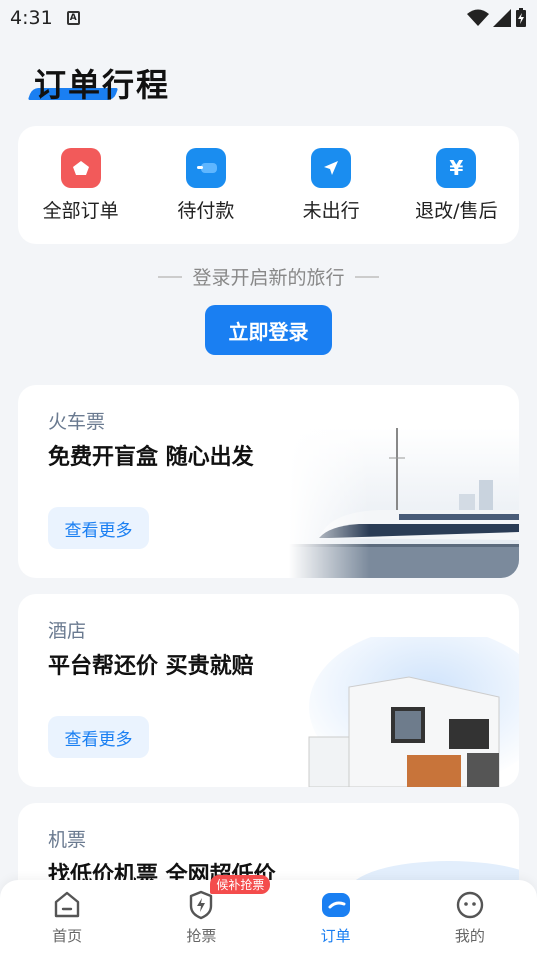  I want to click on login-button: 立即登录, so click(268, 330).